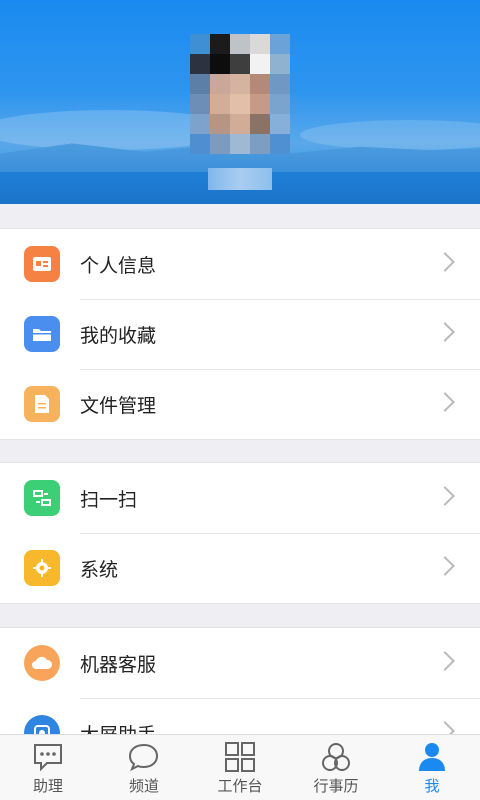 This screenshot has height=800, width=480. What do you see at coordinates (42, 663) in the screenshot?
I see `cloud-icon` at bounding box center [42, 663].